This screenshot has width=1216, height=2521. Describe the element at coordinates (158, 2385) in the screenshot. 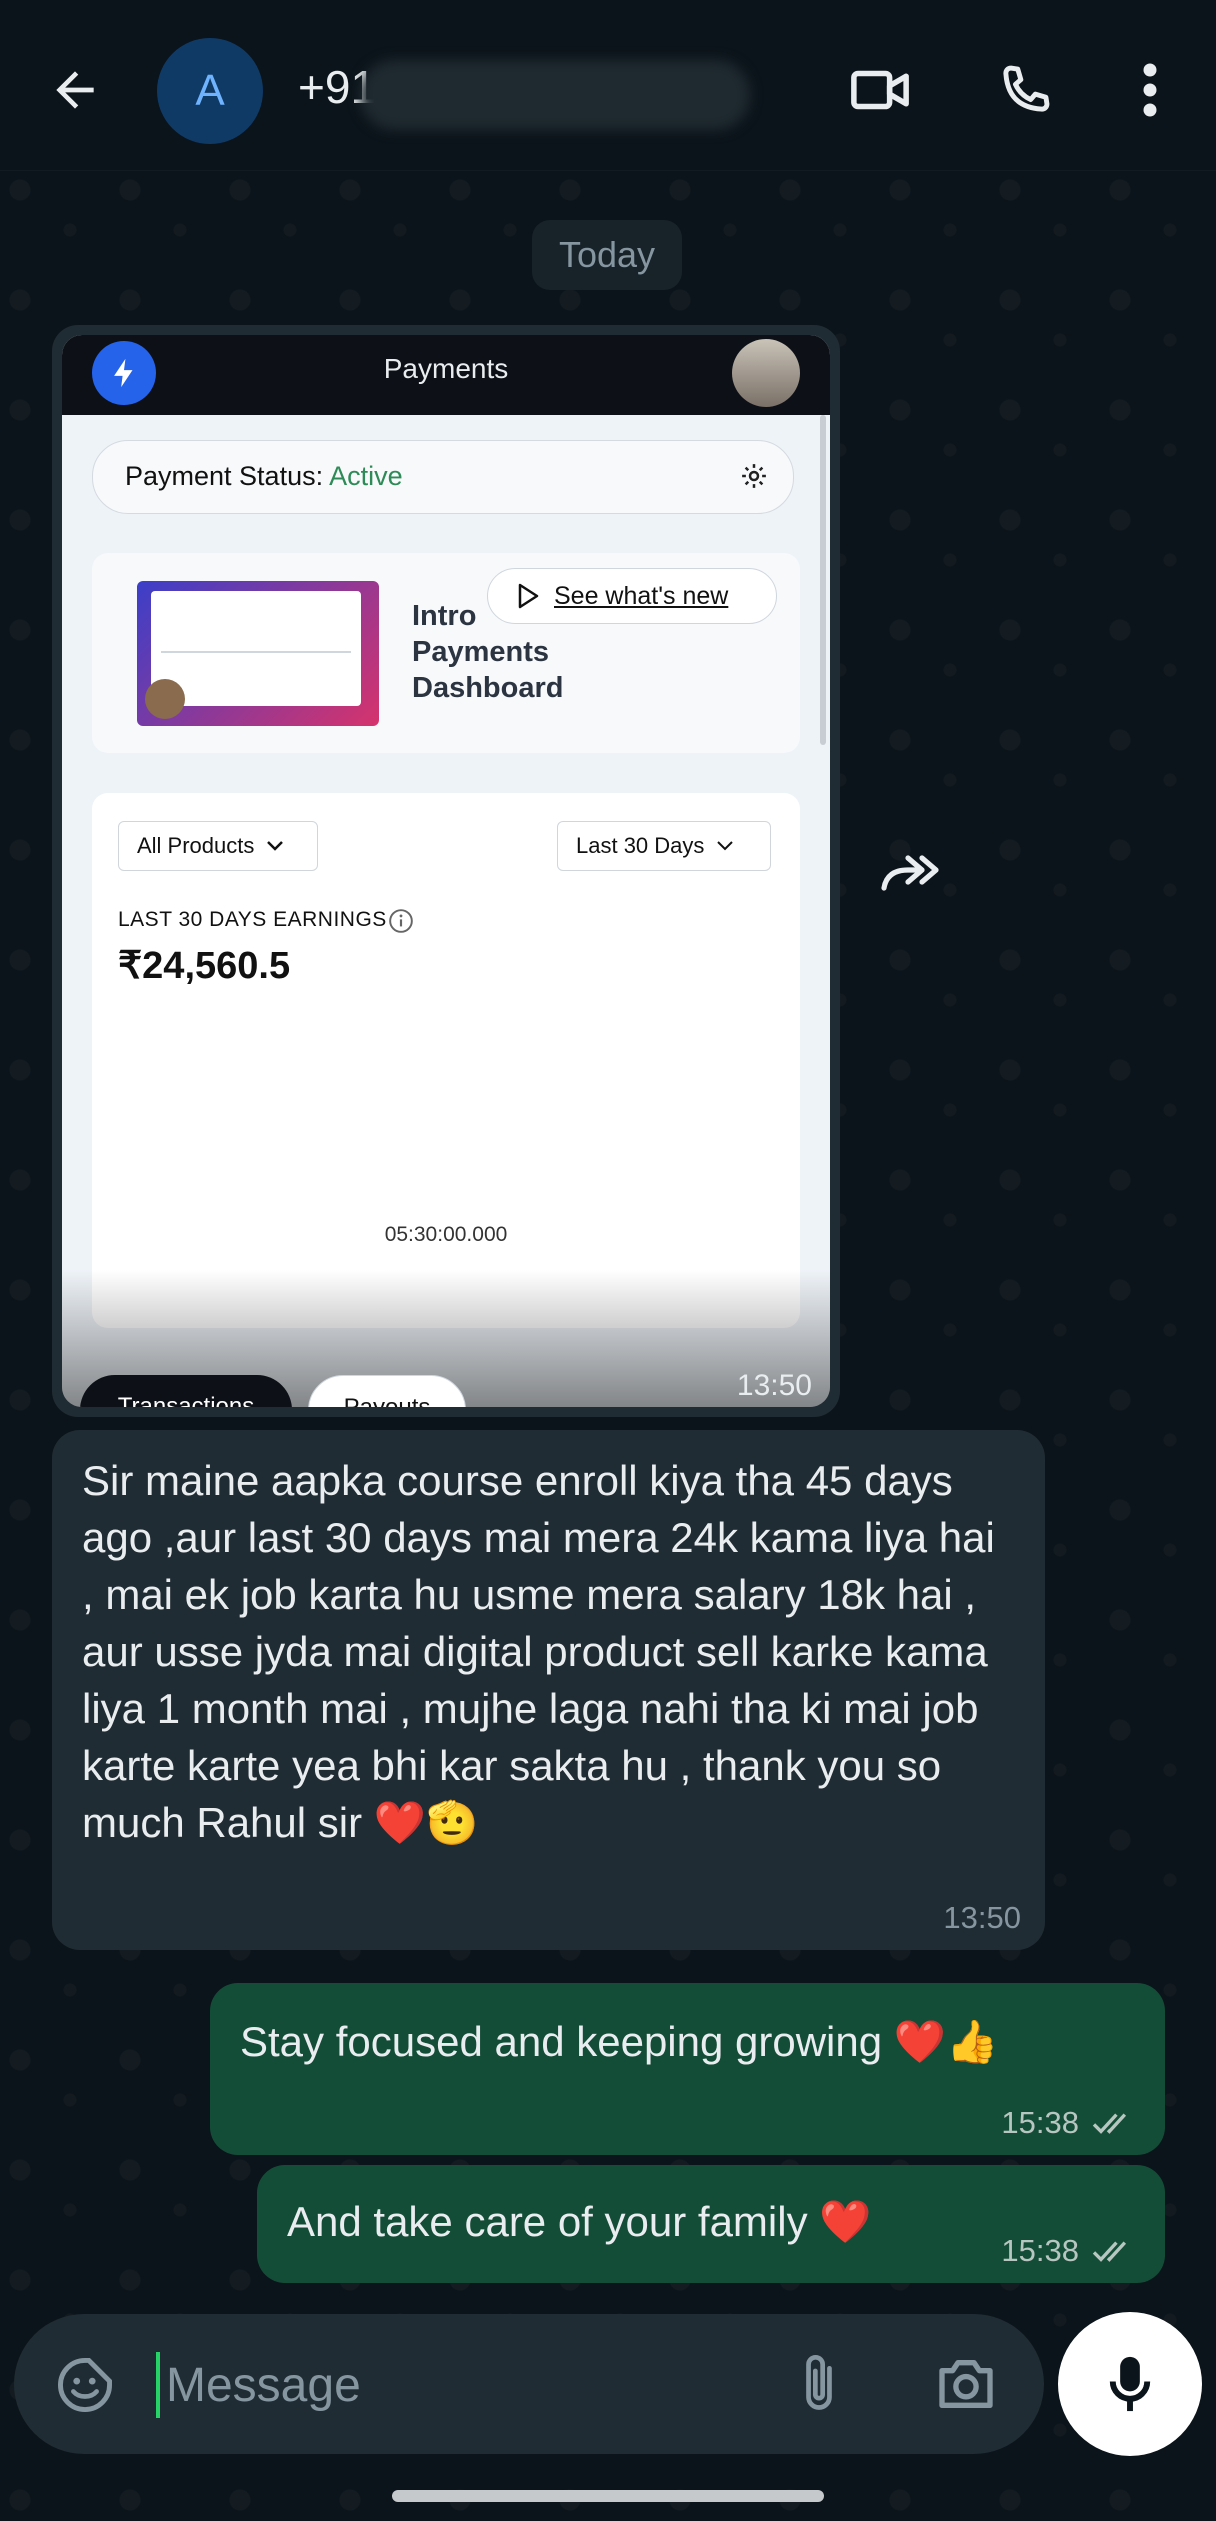

I see `text-cursor` at that location.